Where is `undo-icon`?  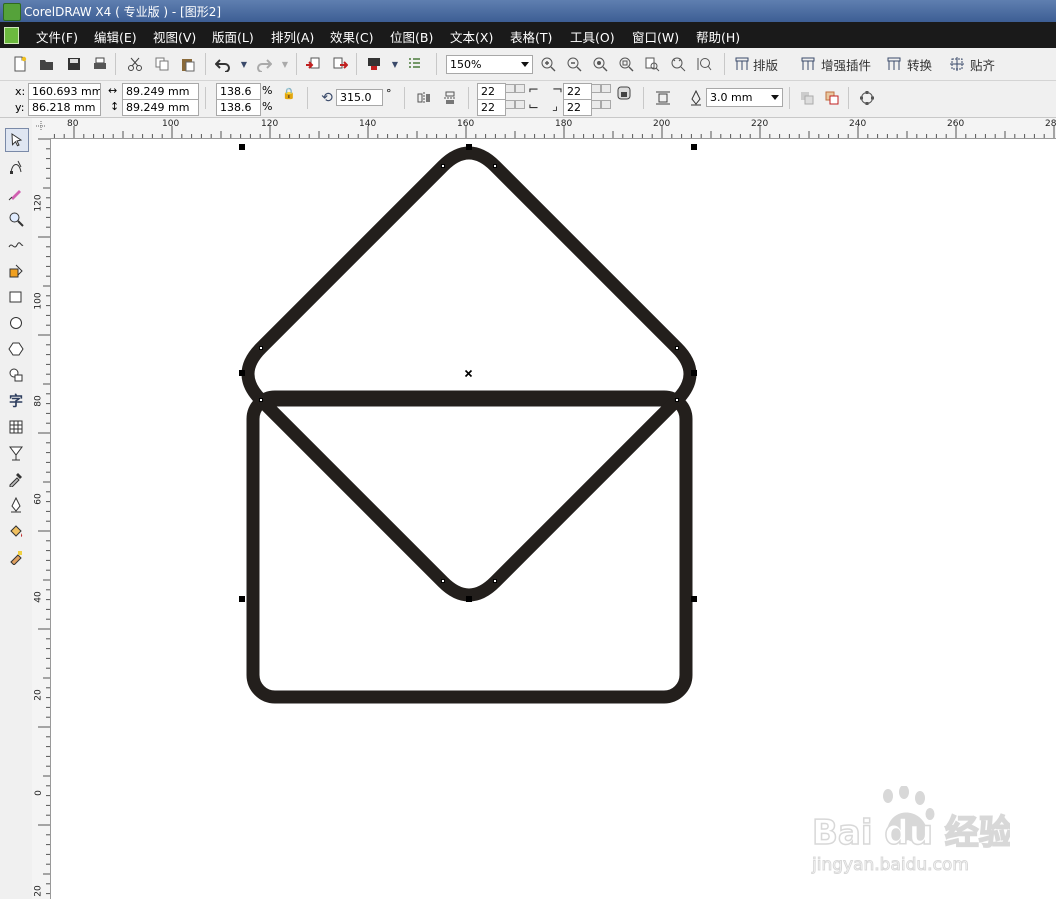 undo-icon is located at coordinates (223, 64).